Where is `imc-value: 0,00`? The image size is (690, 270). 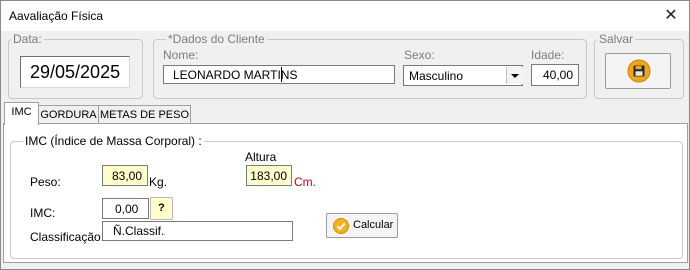 imc-value: 0,00 is located at coordinates (127, 209).